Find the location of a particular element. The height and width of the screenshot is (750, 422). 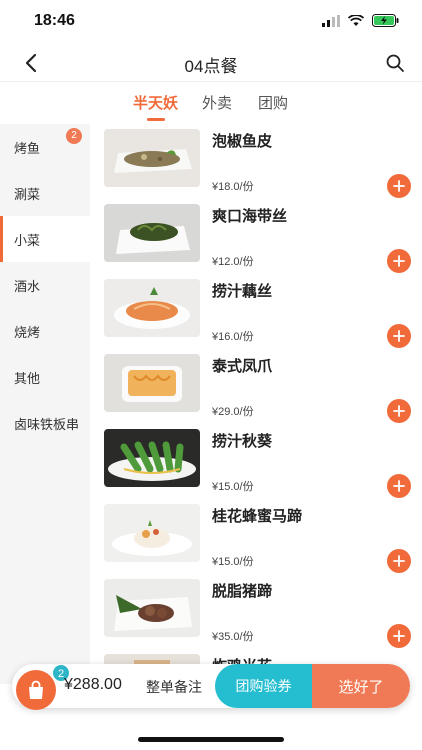

dish-name: 捞汁秋葵 is located at coordinates (242, 441).